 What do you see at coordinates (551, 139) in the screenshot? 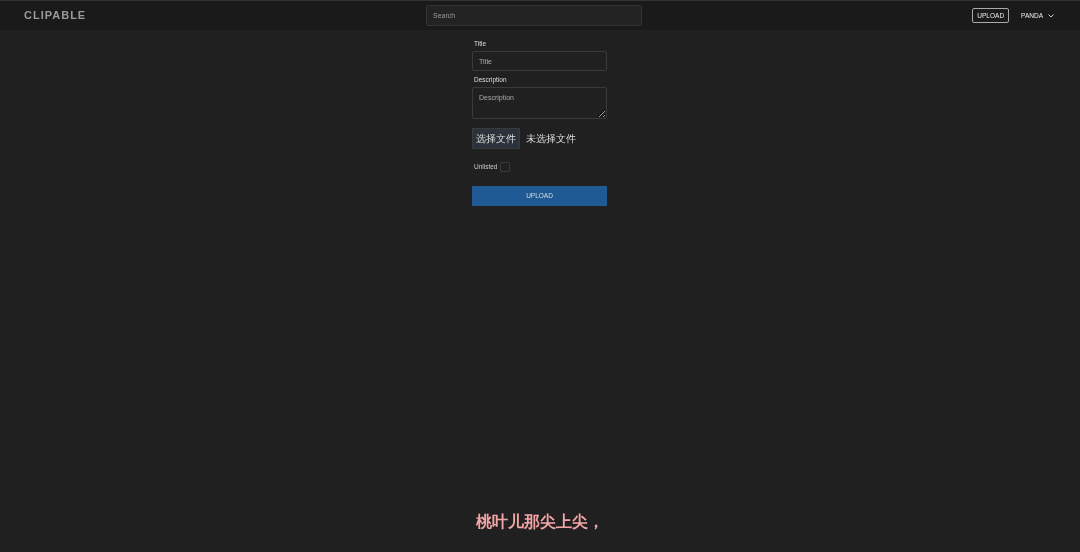
I see `file-status: 未选择文件` at bounding box center [551, 139].